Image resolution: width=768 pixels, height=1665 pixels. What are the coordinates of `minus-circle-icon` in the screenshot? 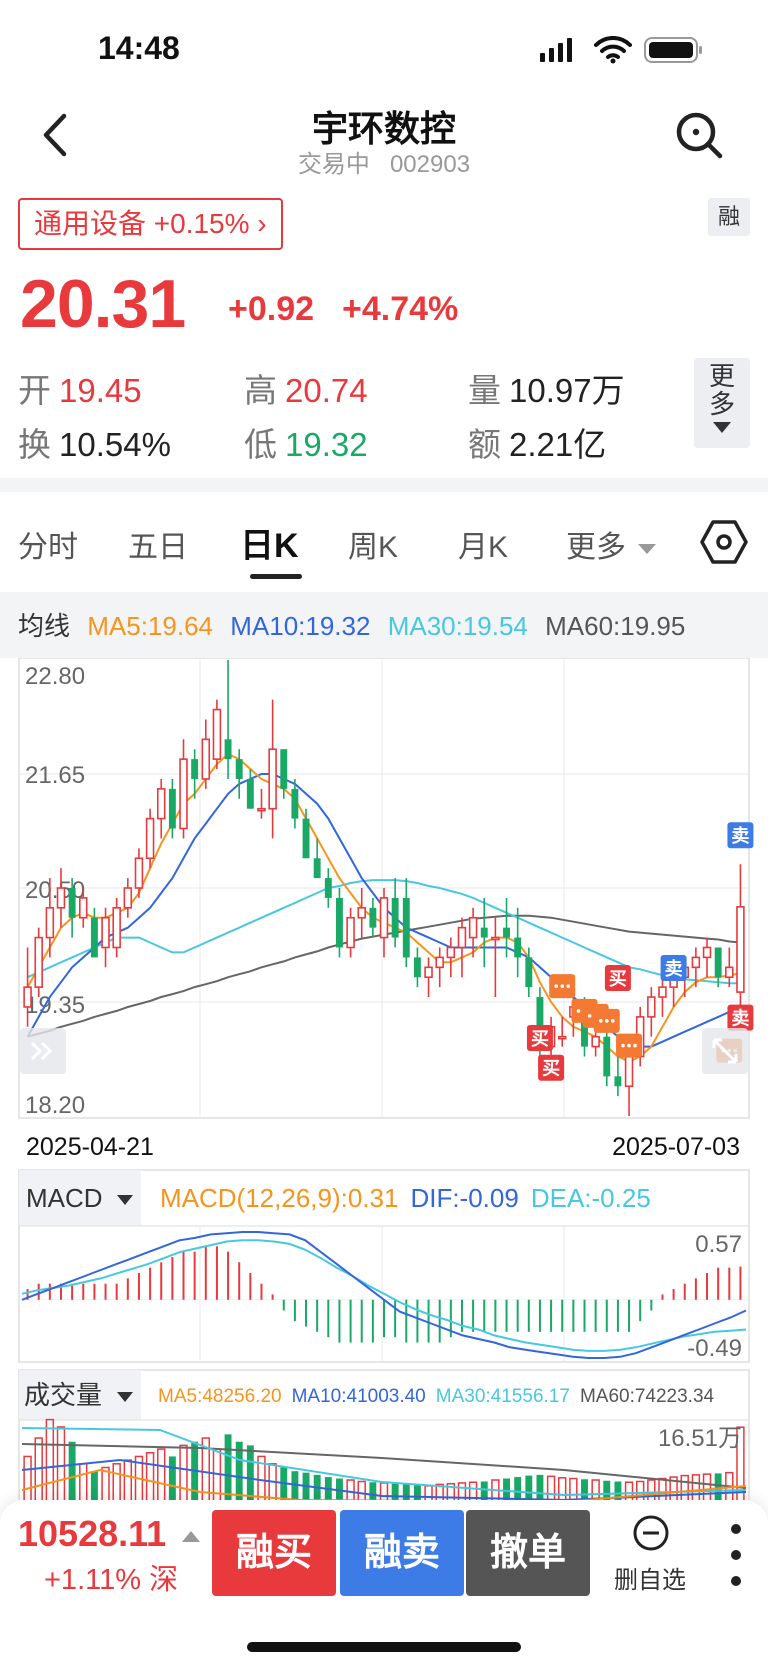 It's located at (651, 1533).